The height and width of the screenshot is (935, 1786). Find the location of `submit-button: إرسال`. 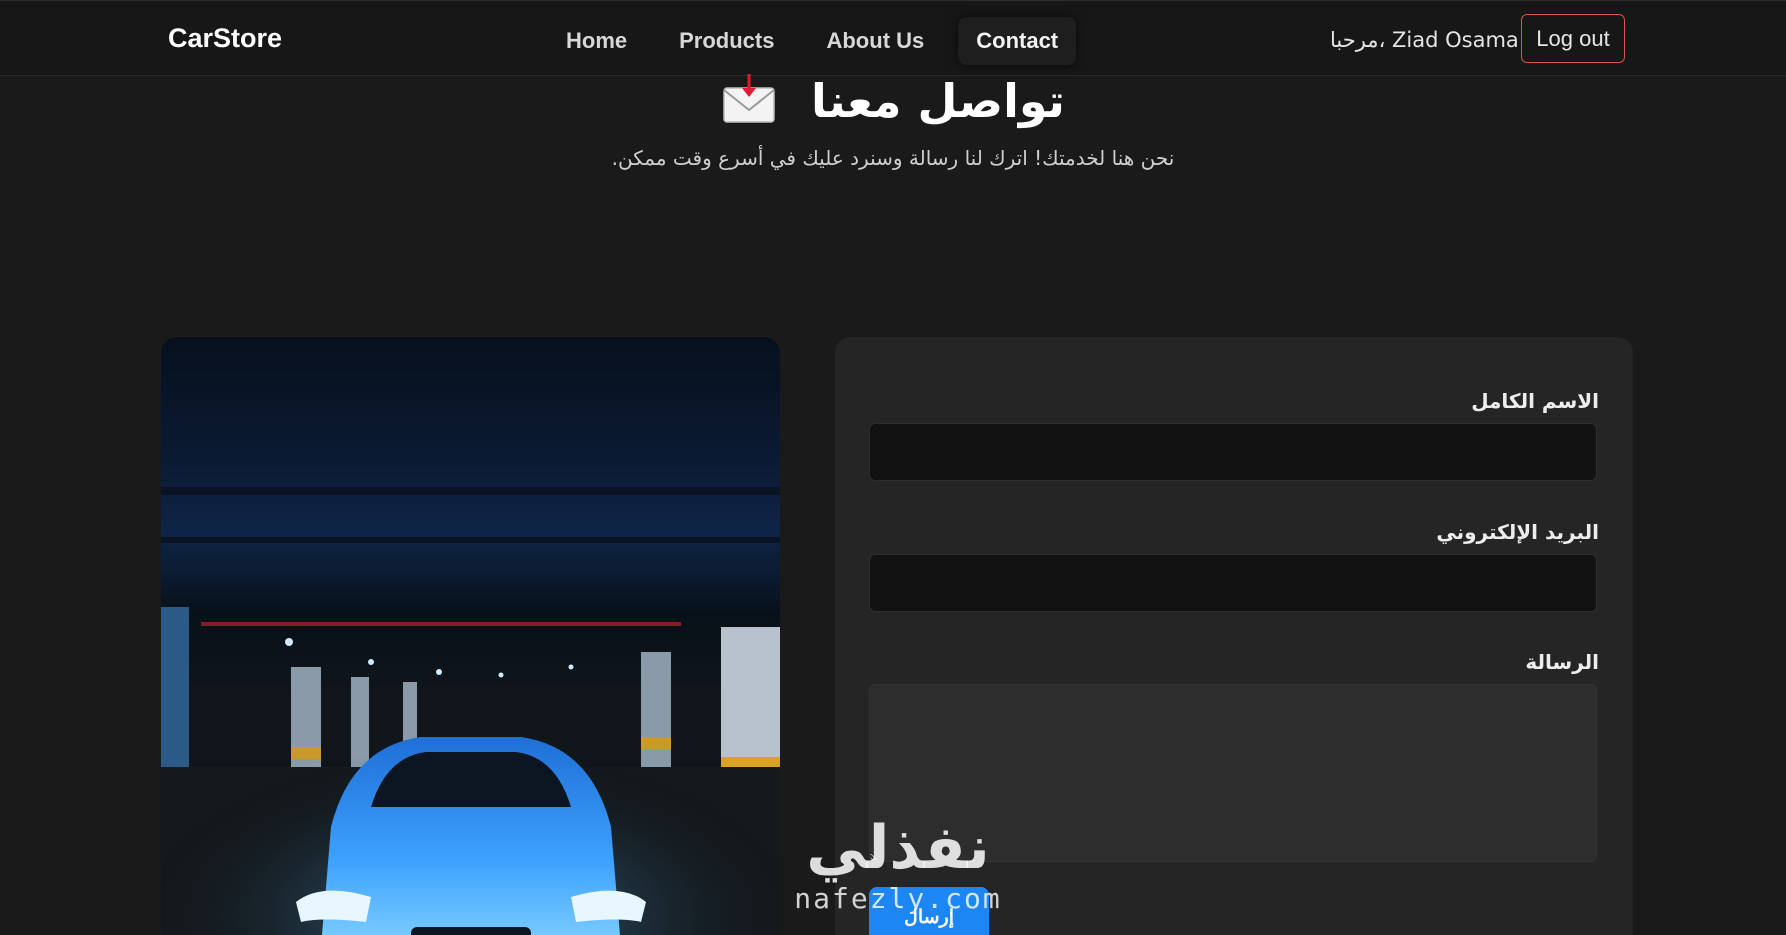

submit-button: إرسال is located at coordinates (929, 911).